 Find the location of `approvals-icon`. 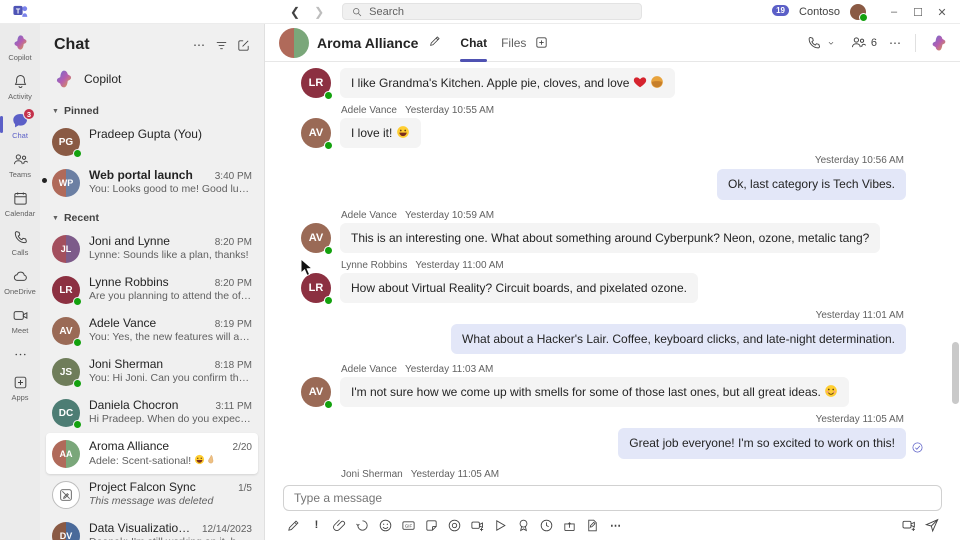

approvals-icon is located at coordinates (592, 525).